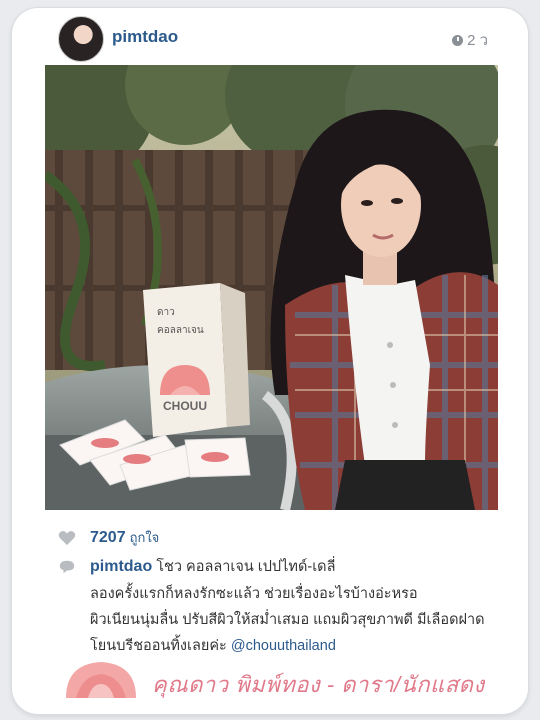  Describe the element at coordinates (318, 684) in the screenshot. I see `footer-caption: คุณดาว พิมพ์ทอง - ดารา/นักแสดง` at that location.